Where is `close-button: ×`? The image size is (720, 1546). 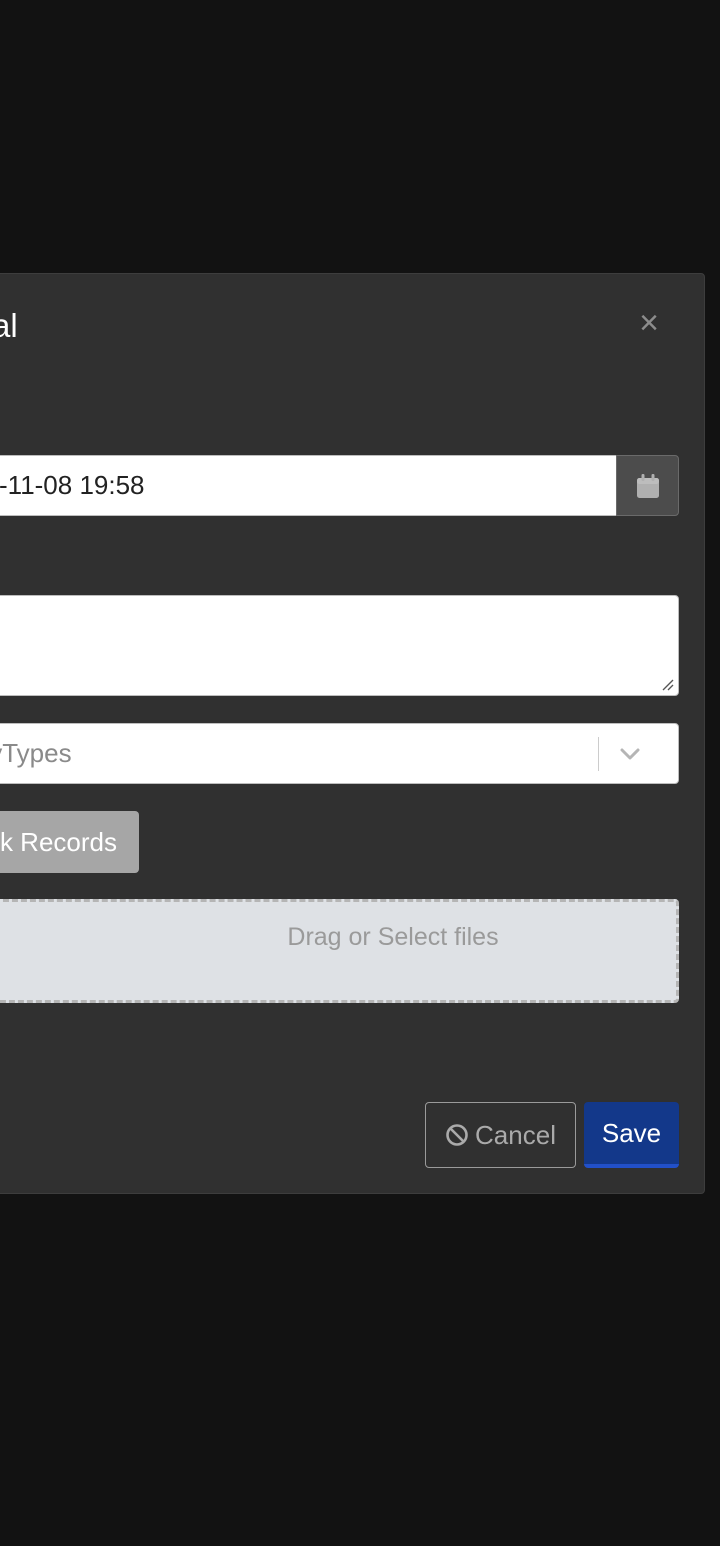
close-button: × is located at coordinates (649, 323).